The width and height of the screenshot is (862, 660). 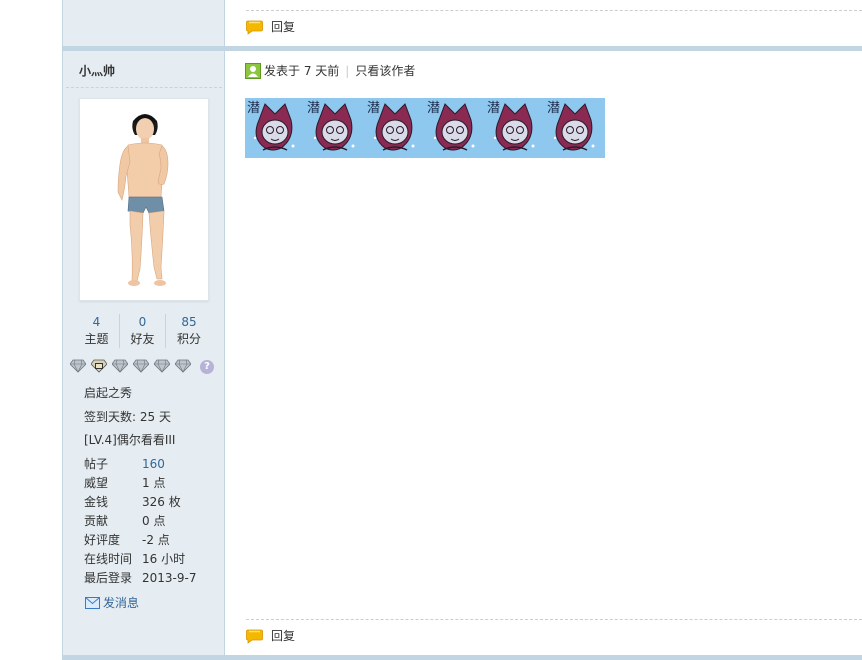 What do you see at coordinates (188, 339) in the screenshot?
I see `stat-label: 积分` at bounding box center [188, 339].